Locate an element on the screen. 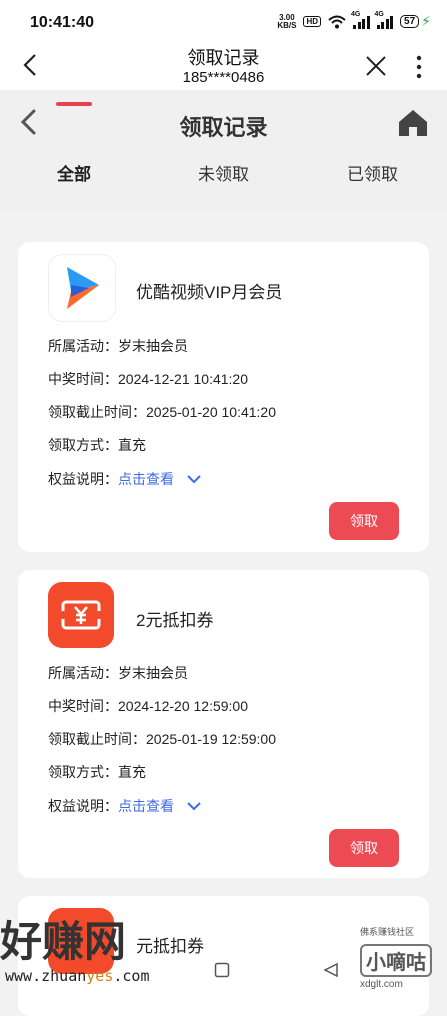  prize-name: 优酷视频VIP月会员 is located at coordinates (209, 292).